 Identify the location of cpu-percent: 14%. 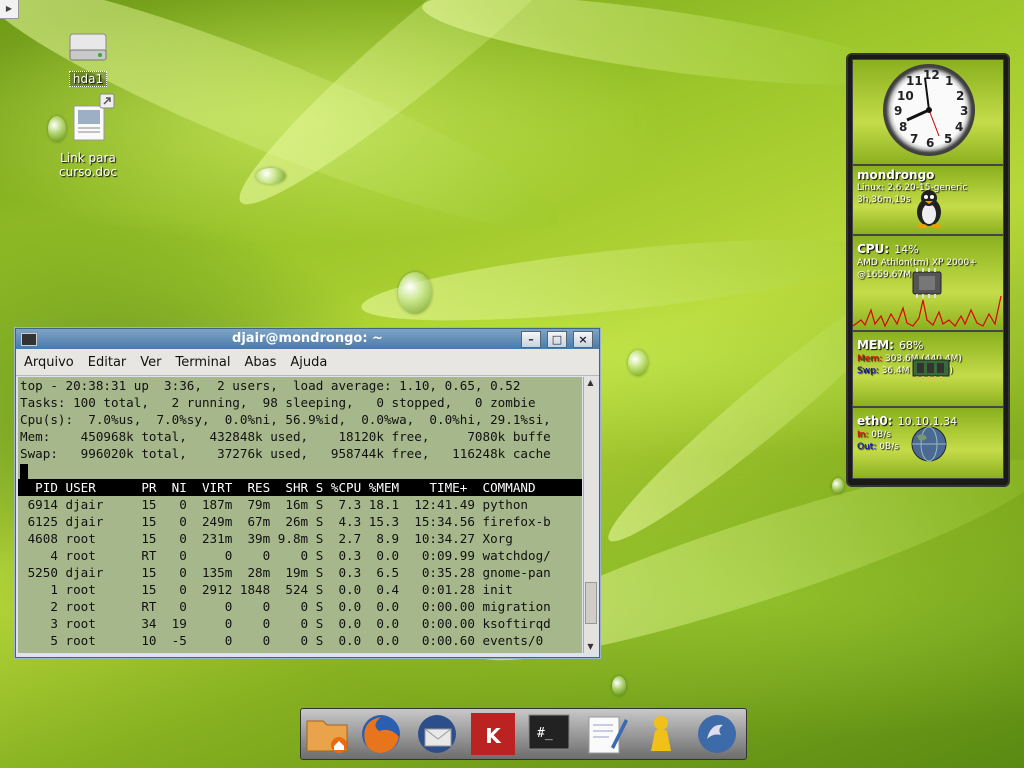
(906, 249).